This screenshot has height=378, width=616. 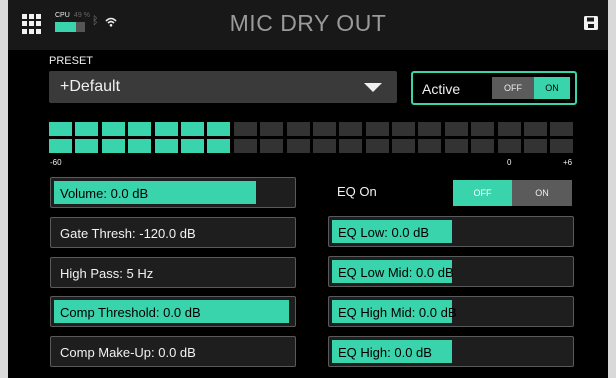 I want to click on eq-low-mid-label: EQ Low Mid: 0.0 dB, so click(x=396, y=272).